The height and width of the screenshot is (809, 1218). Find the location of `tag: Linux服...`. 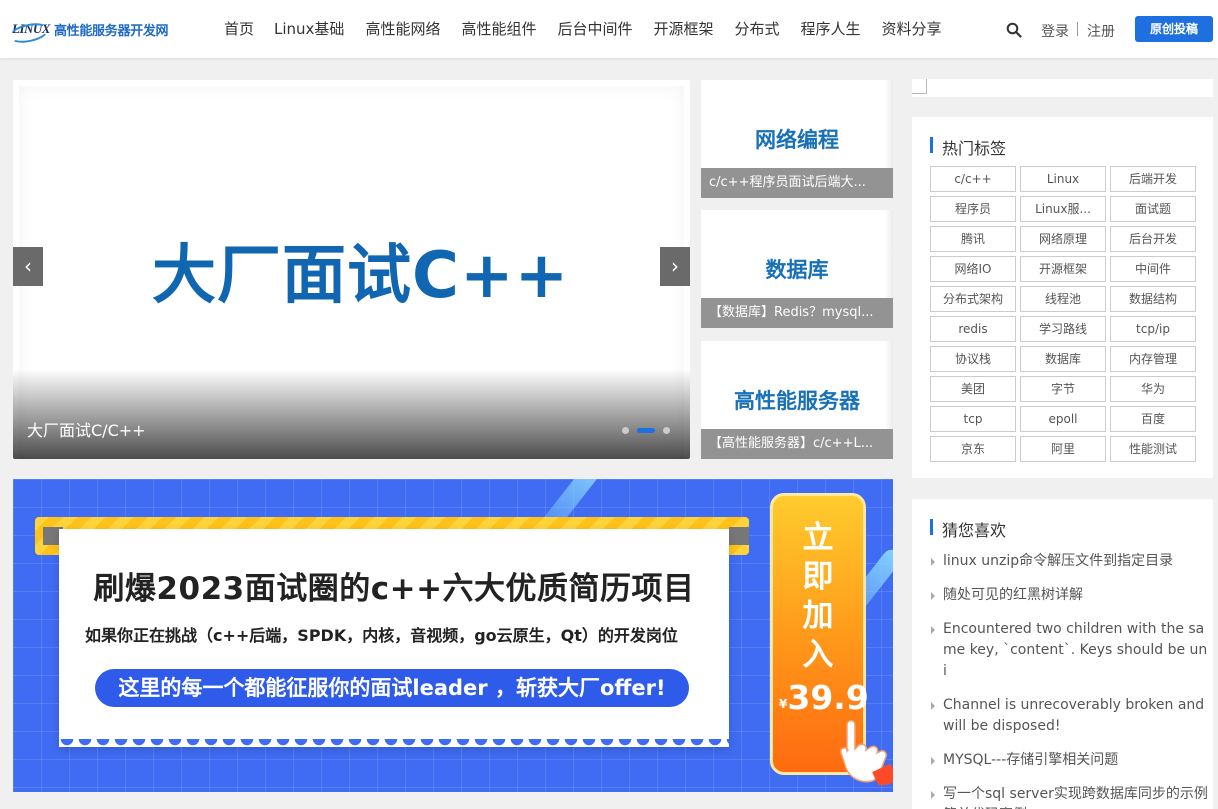

tag: Linux服... is located at coordinates (1063, 209).